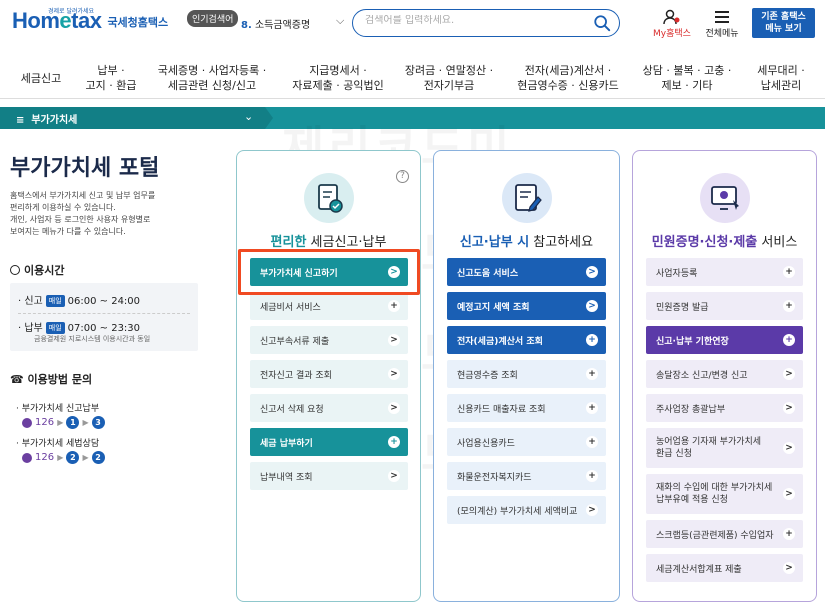 Image resolution: width=825 pixels, height=605 pixels. I want to click on desc-line: 보여지는 메뉴가 다를 수 있습니다., so click(68, 231).